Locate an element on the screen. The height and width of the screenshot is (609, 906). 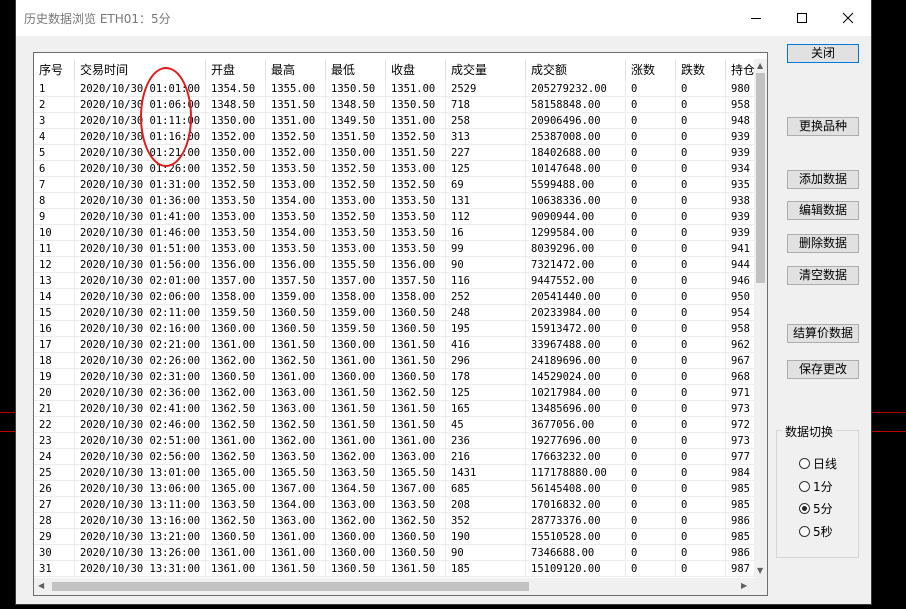
table-cell: 1362.00 is located at coordinates (356, 457).